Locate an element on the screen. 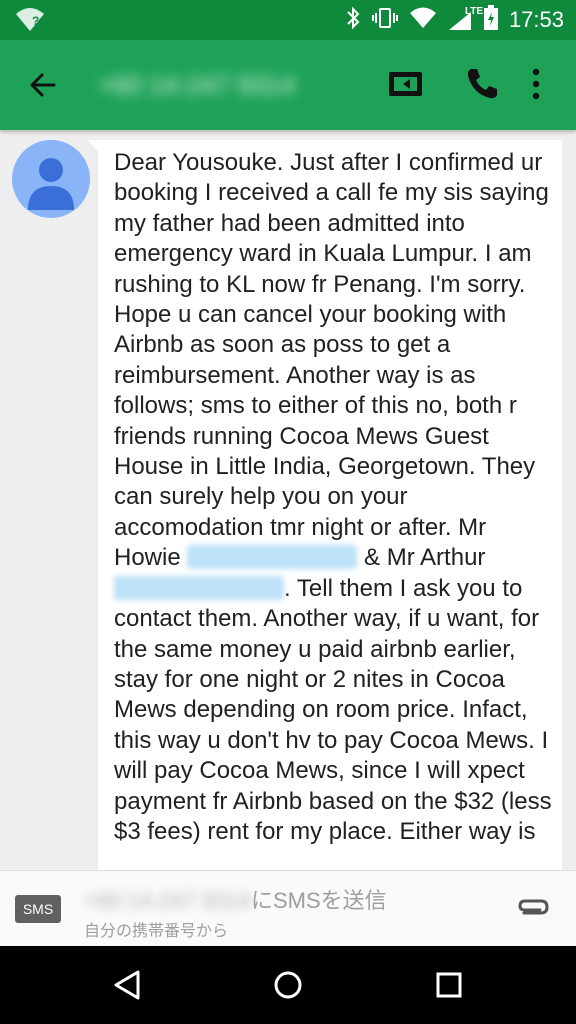 This screenshot has width=576, height=1024. wifi-badge: ? is located at coordinates (36, 21).